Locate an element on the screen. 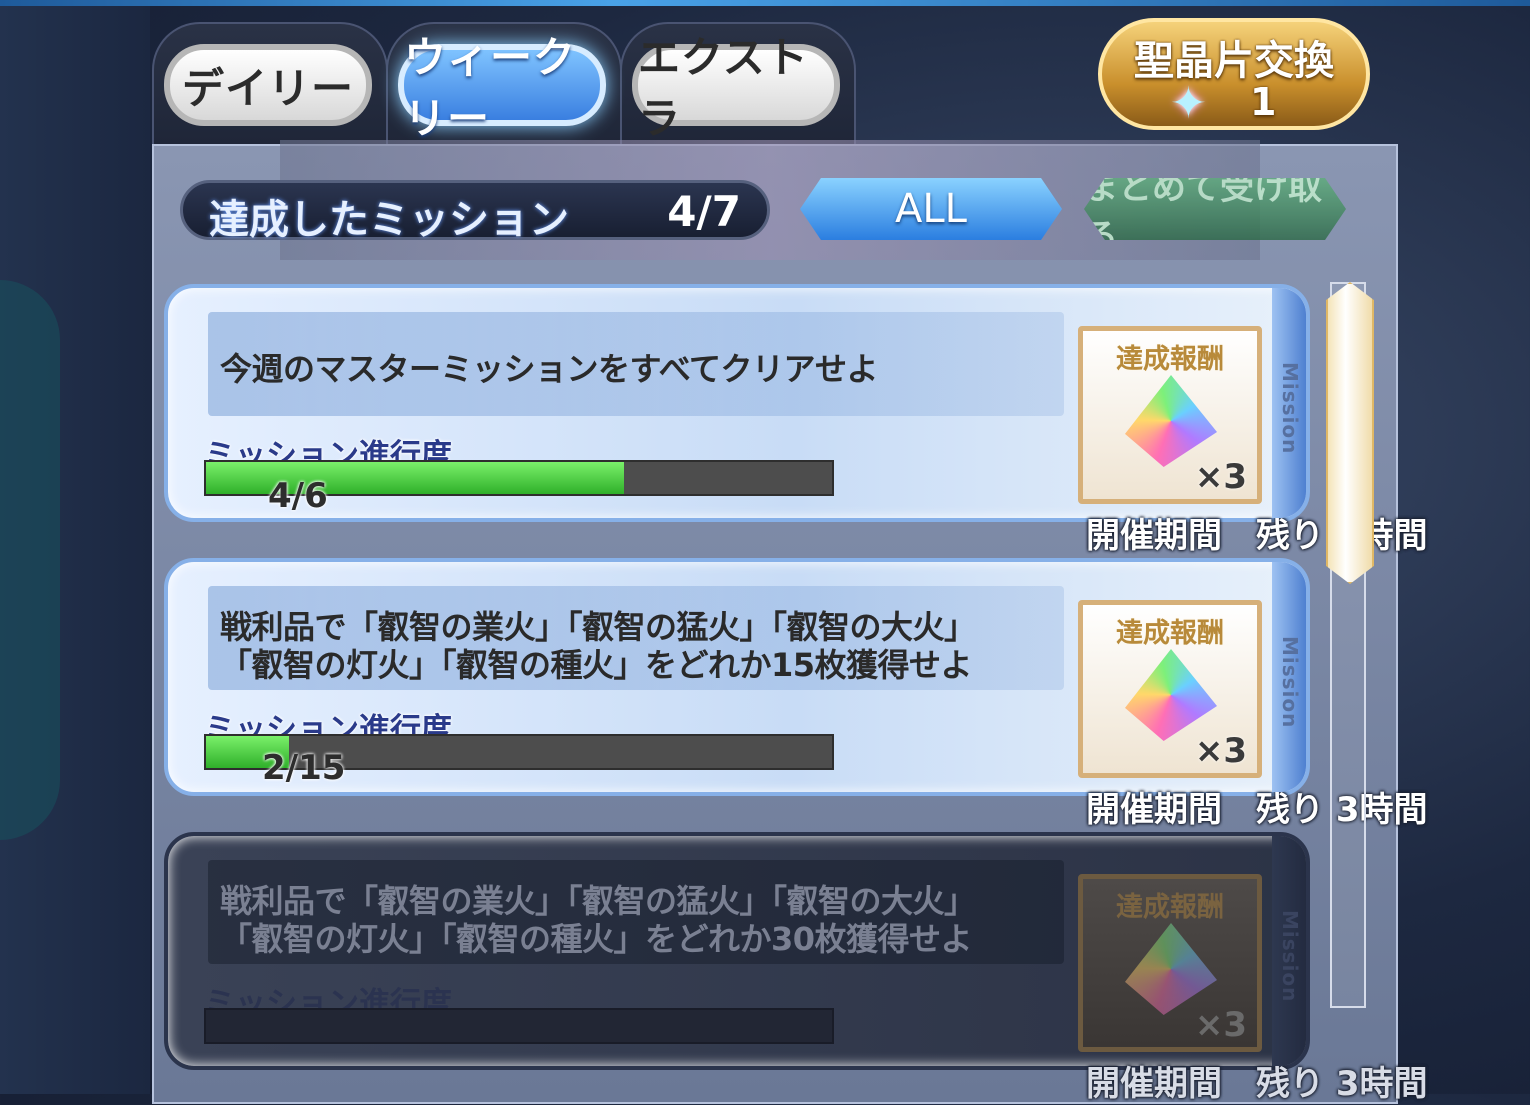 The width and height of the screenshot is (1530, 1105). exchange-title: 聖晶片交換 is located at coordinates (1234, 61).